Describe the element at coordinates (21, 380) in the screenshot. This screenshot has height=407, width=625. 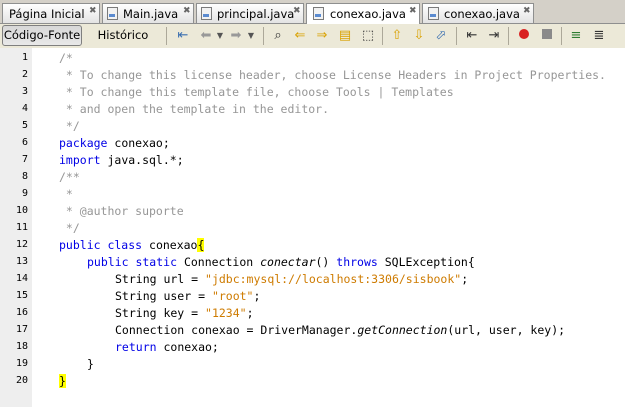
I see `line-number: 20` at that location.